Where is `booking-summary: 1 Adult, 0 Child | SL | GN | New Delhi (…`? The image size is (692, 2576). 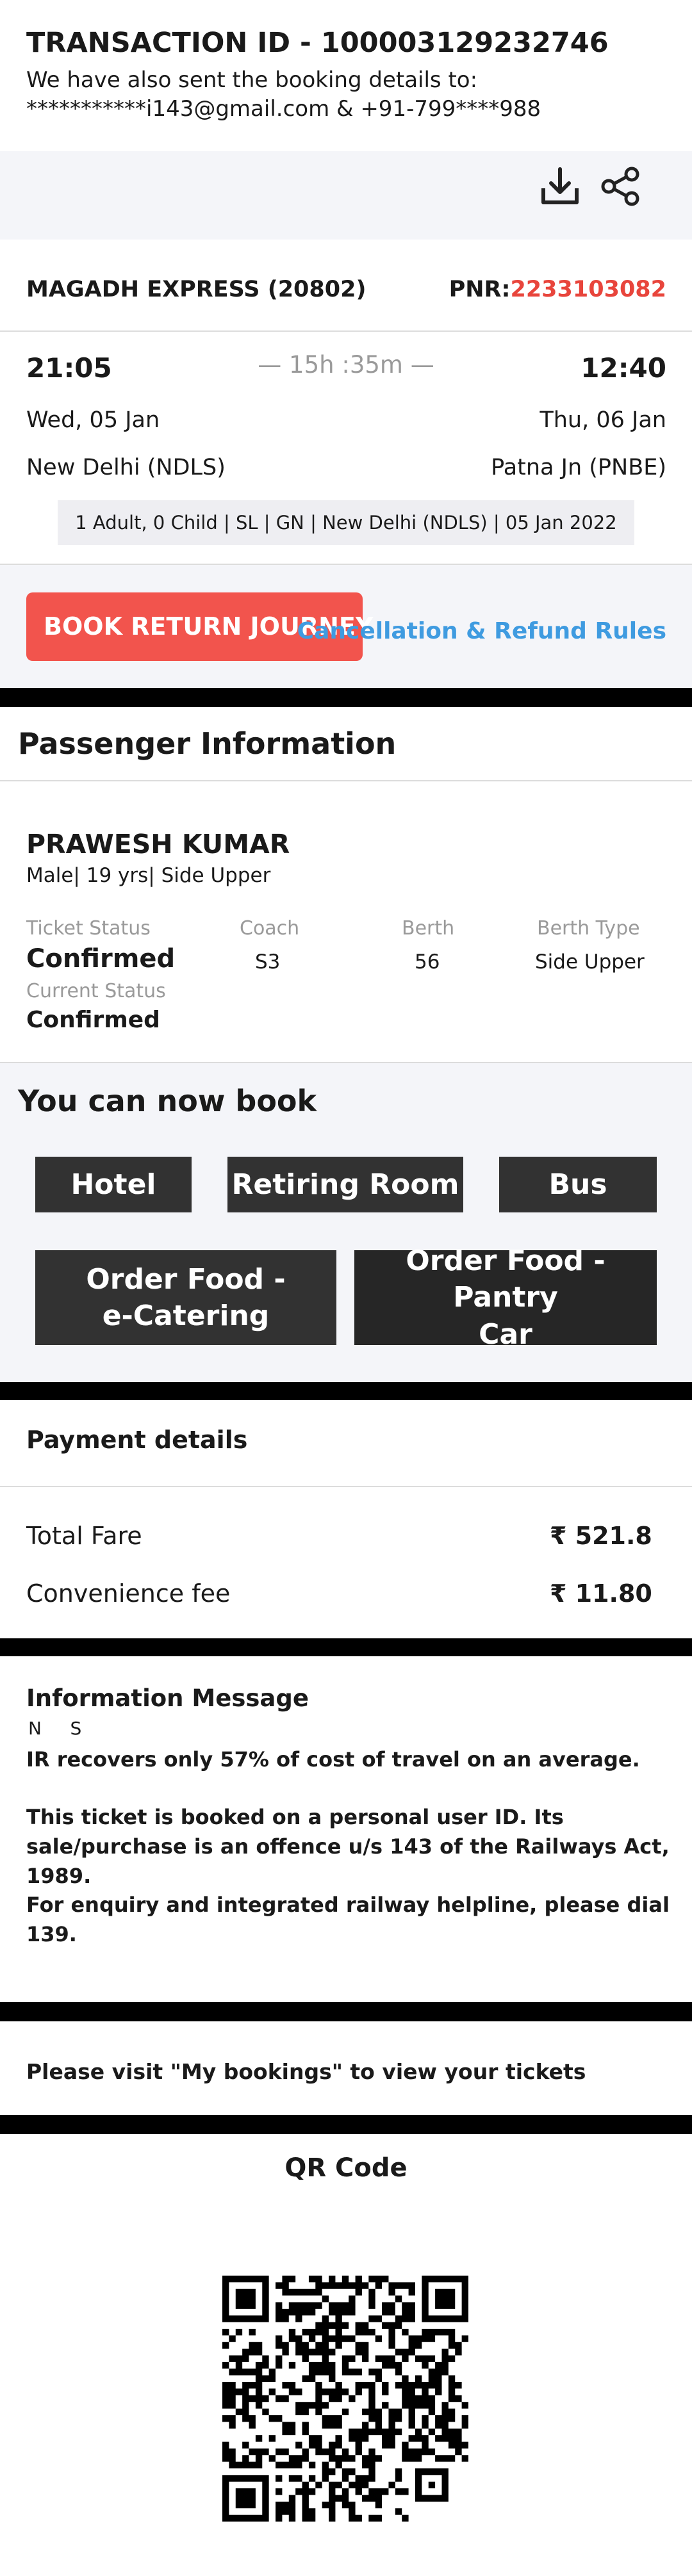
booking-summary: 1 Adult, 0 Child | SL | GN | New Delhi (… is located at coordinates (346, 522).